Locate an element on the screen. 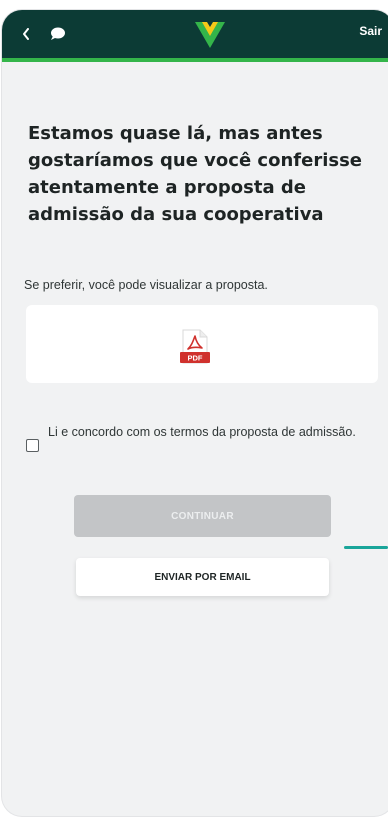 This screenshot has width=388, height=825. top-bar: Sair is located at coordinates (195, 34).